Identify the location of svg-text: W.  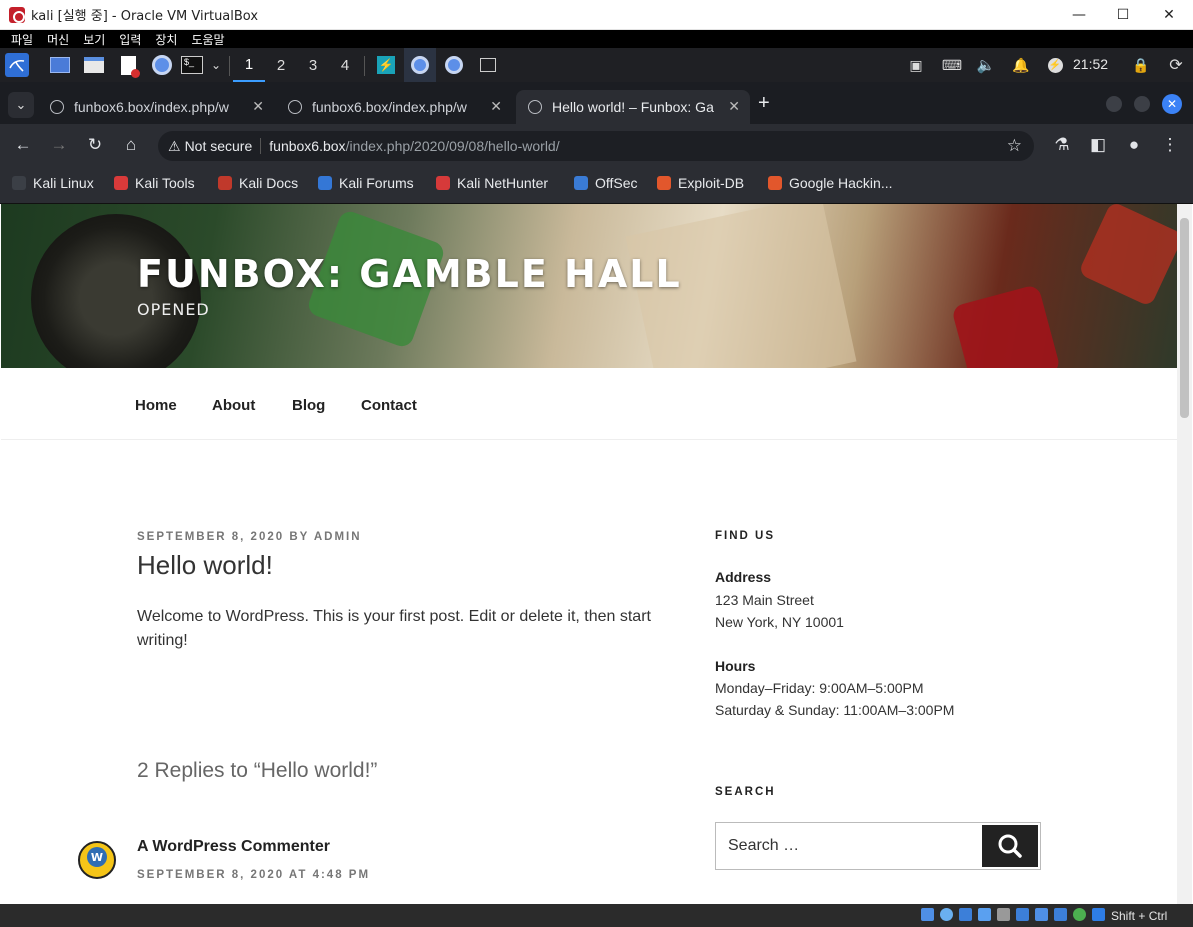
(97, 857).